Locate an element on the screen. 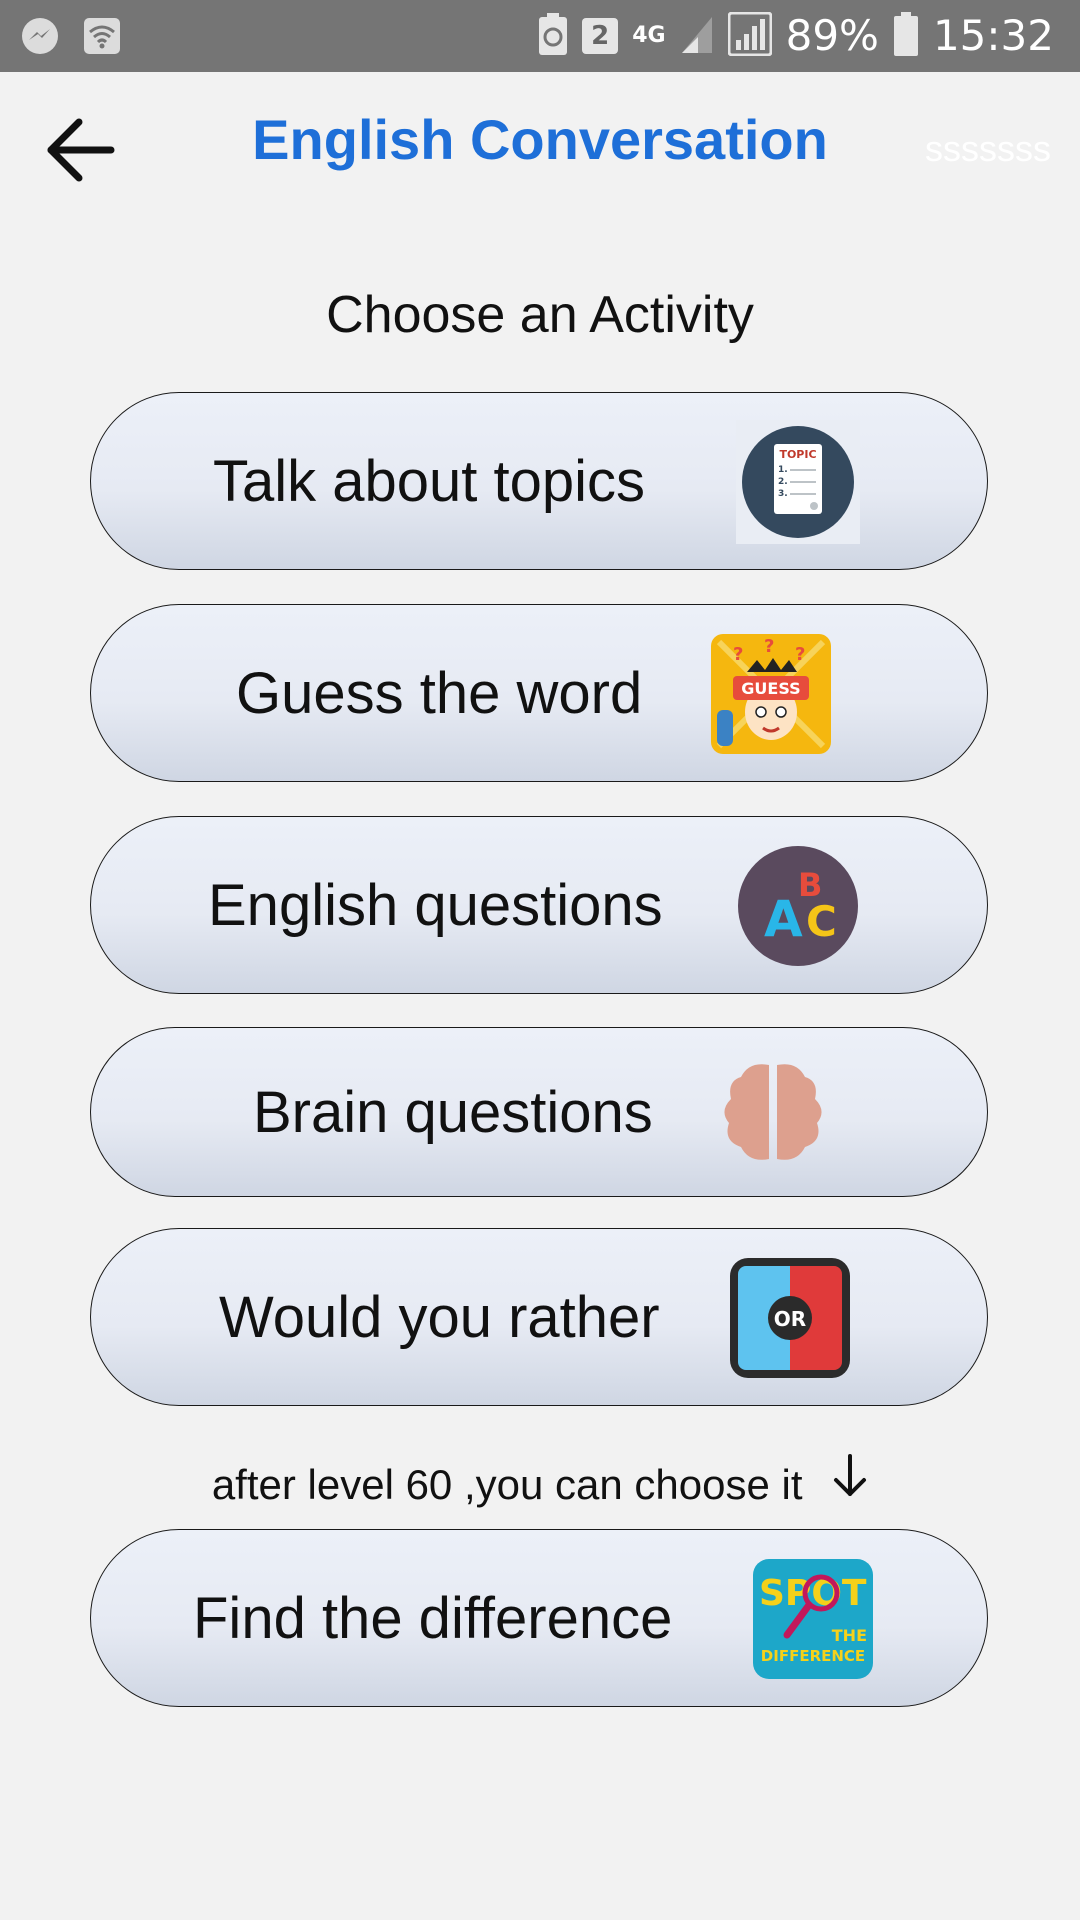 Image resolution: width=1080 pixels, height=1920 pixels. activity-guess-the-word: Guess the word ? ? ? GUESS is located at coordinates (539, 693).